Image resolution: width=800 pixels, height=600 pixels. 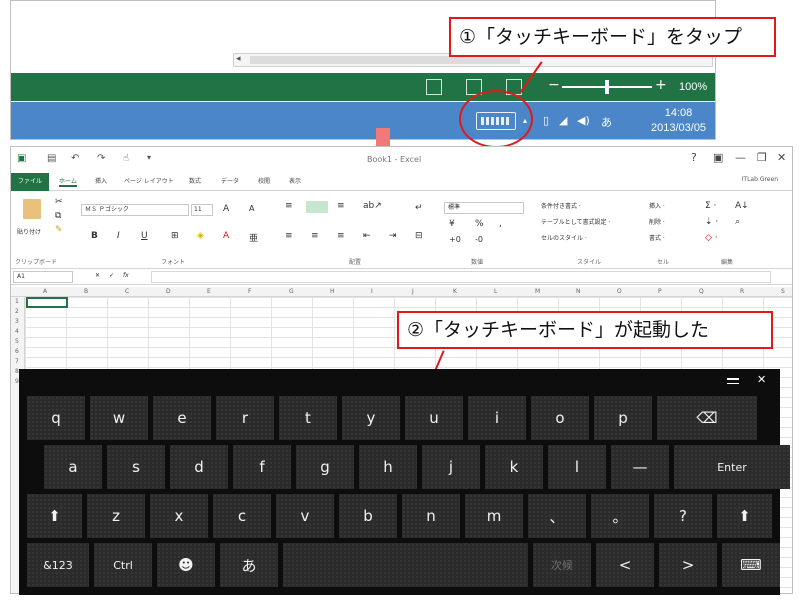 I want to click on formula-input, so click(x=461, y=277).